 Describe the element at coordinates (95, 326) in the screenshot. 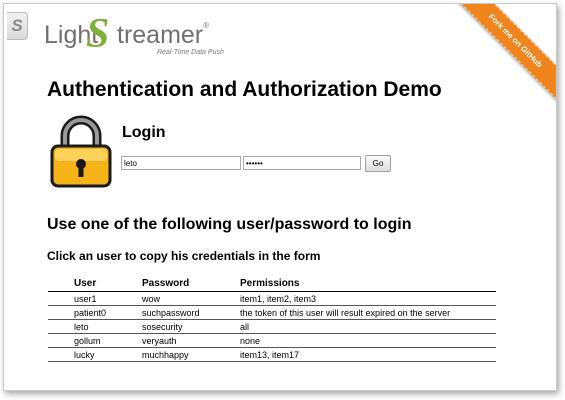

I see `cell-user: leto` at that location.